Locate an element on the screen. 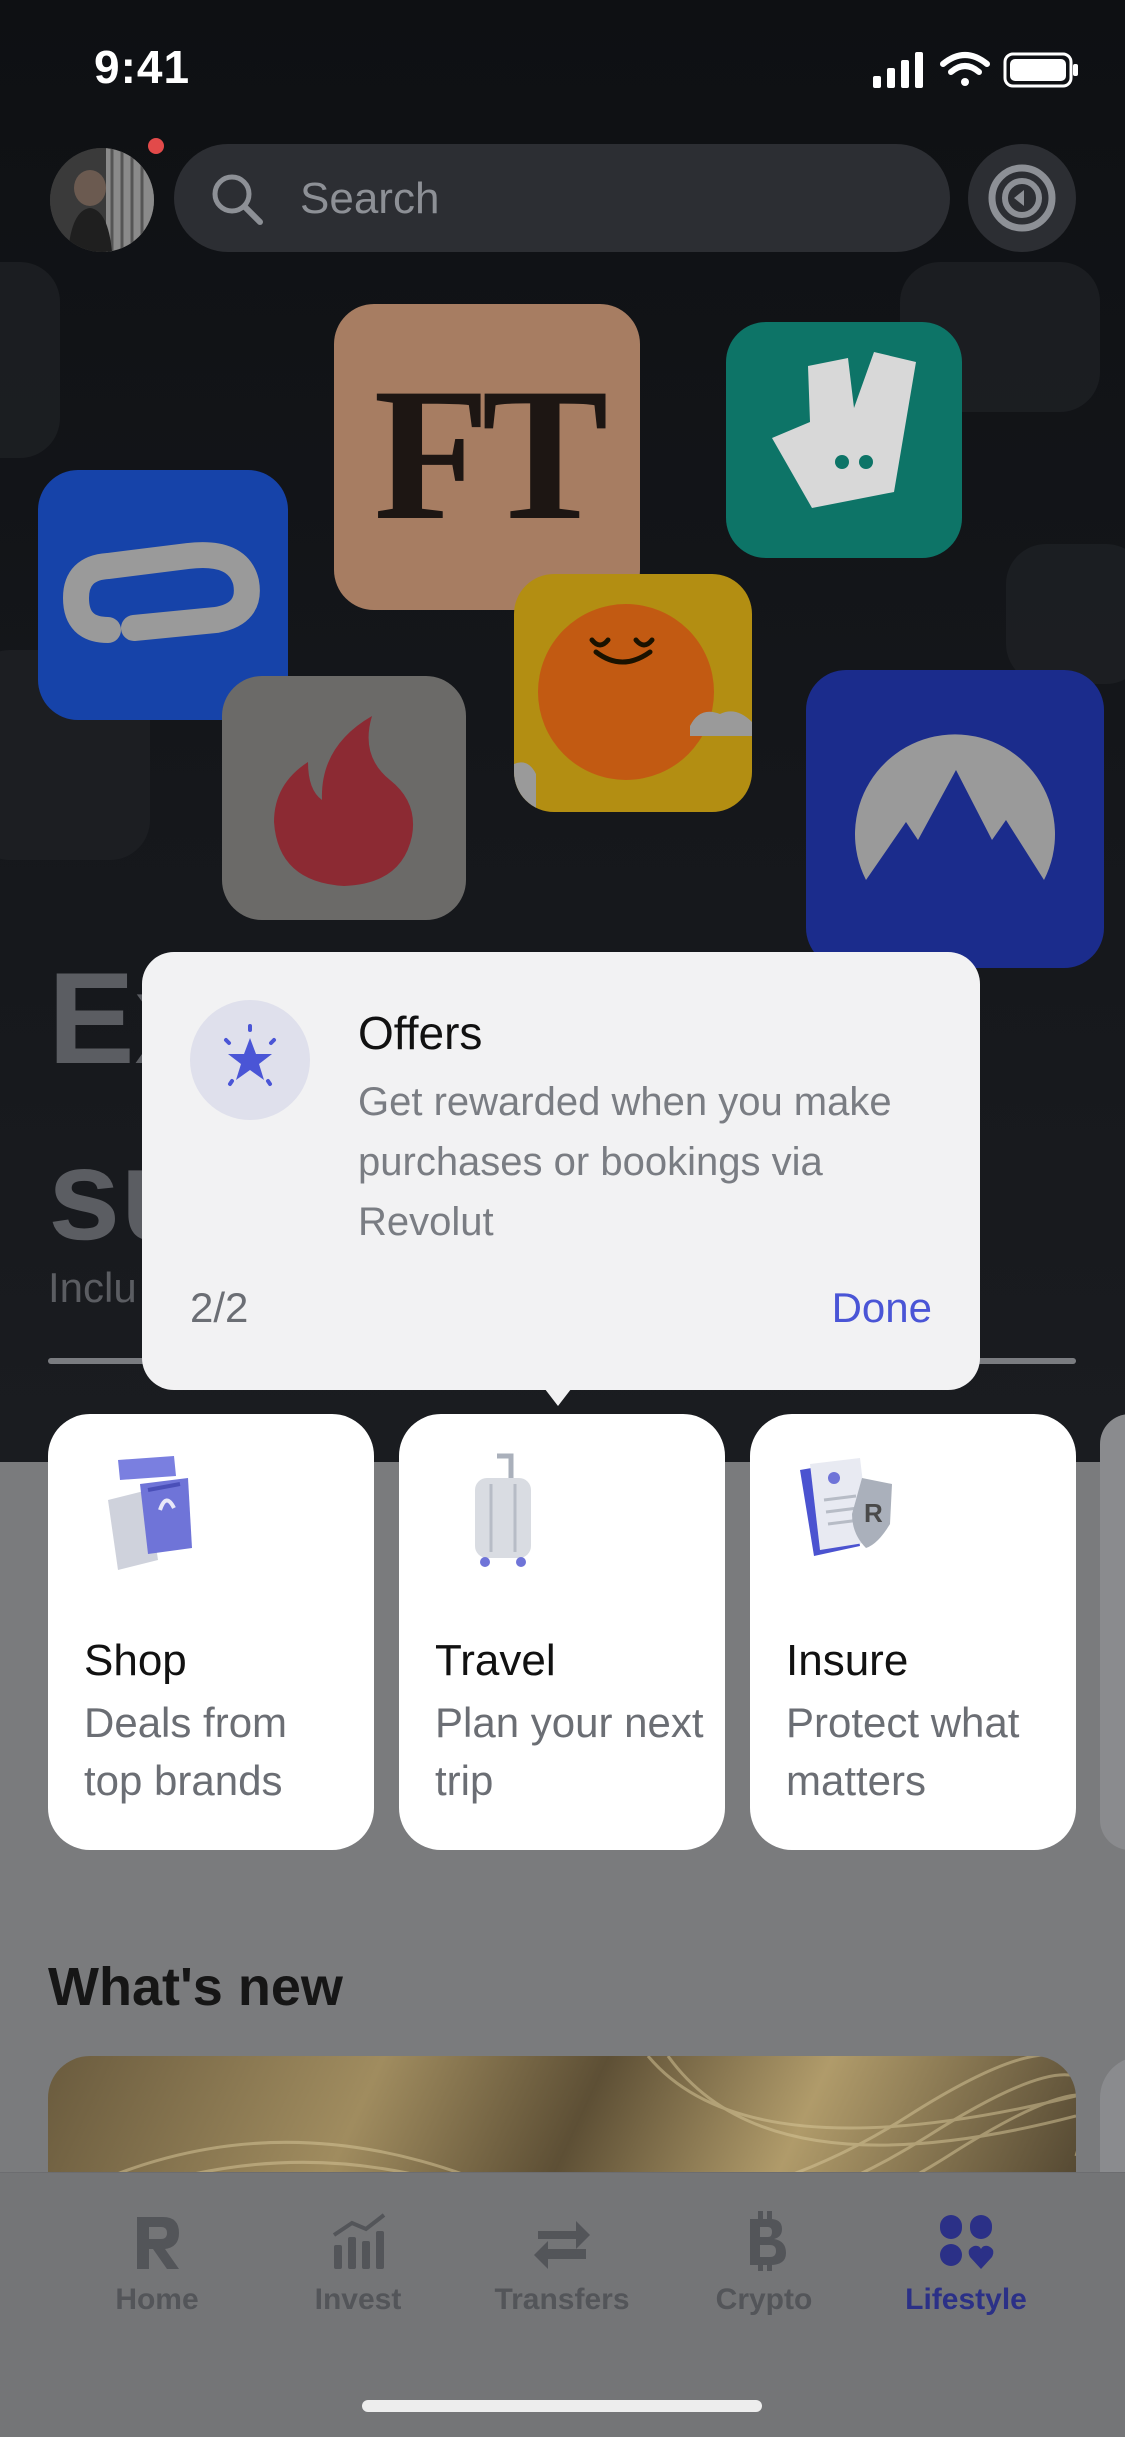  shopping-bag-icon is located at coordinates (150, 1513).